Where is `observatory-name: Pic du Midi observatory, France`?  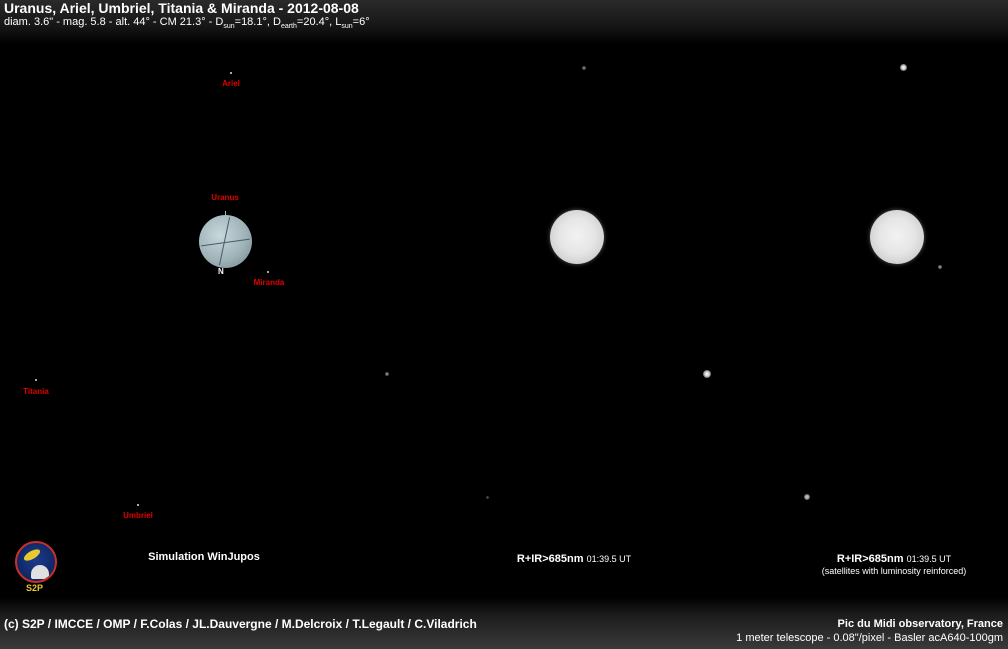 observatory-name: Pic du Midi observatory, France is located at coordinates (920, 624).